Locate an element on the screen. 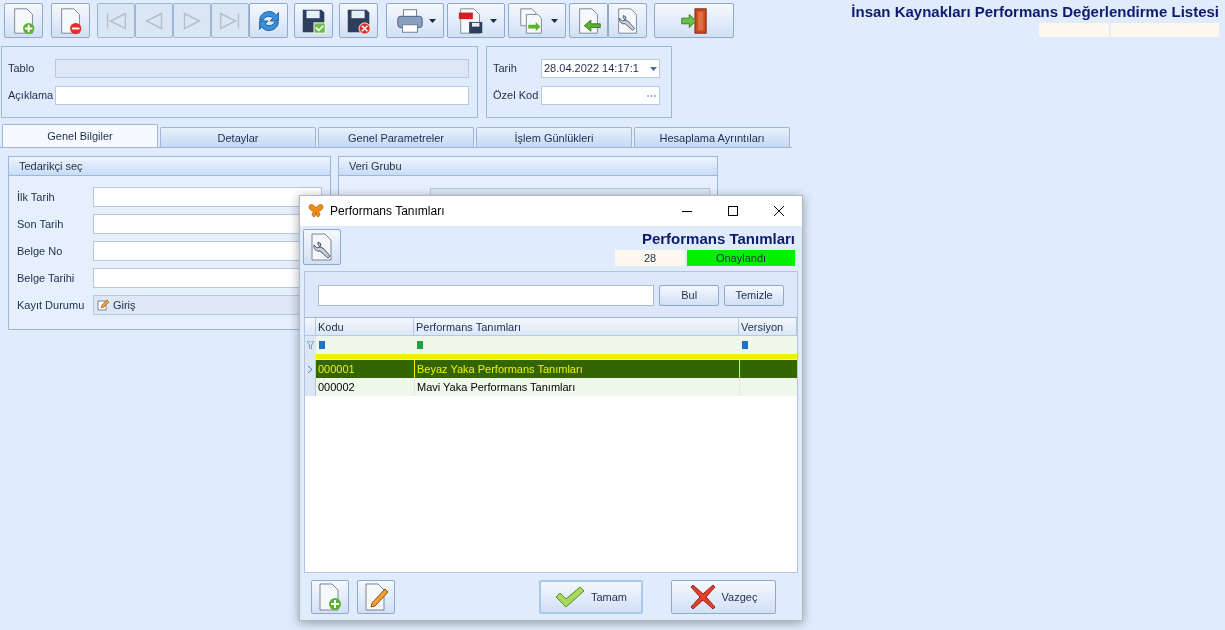 The height and width of the screenshot is (630, 1225). date-field: 28.04.2022 14:17:1 is located at coordinates (600, 68).